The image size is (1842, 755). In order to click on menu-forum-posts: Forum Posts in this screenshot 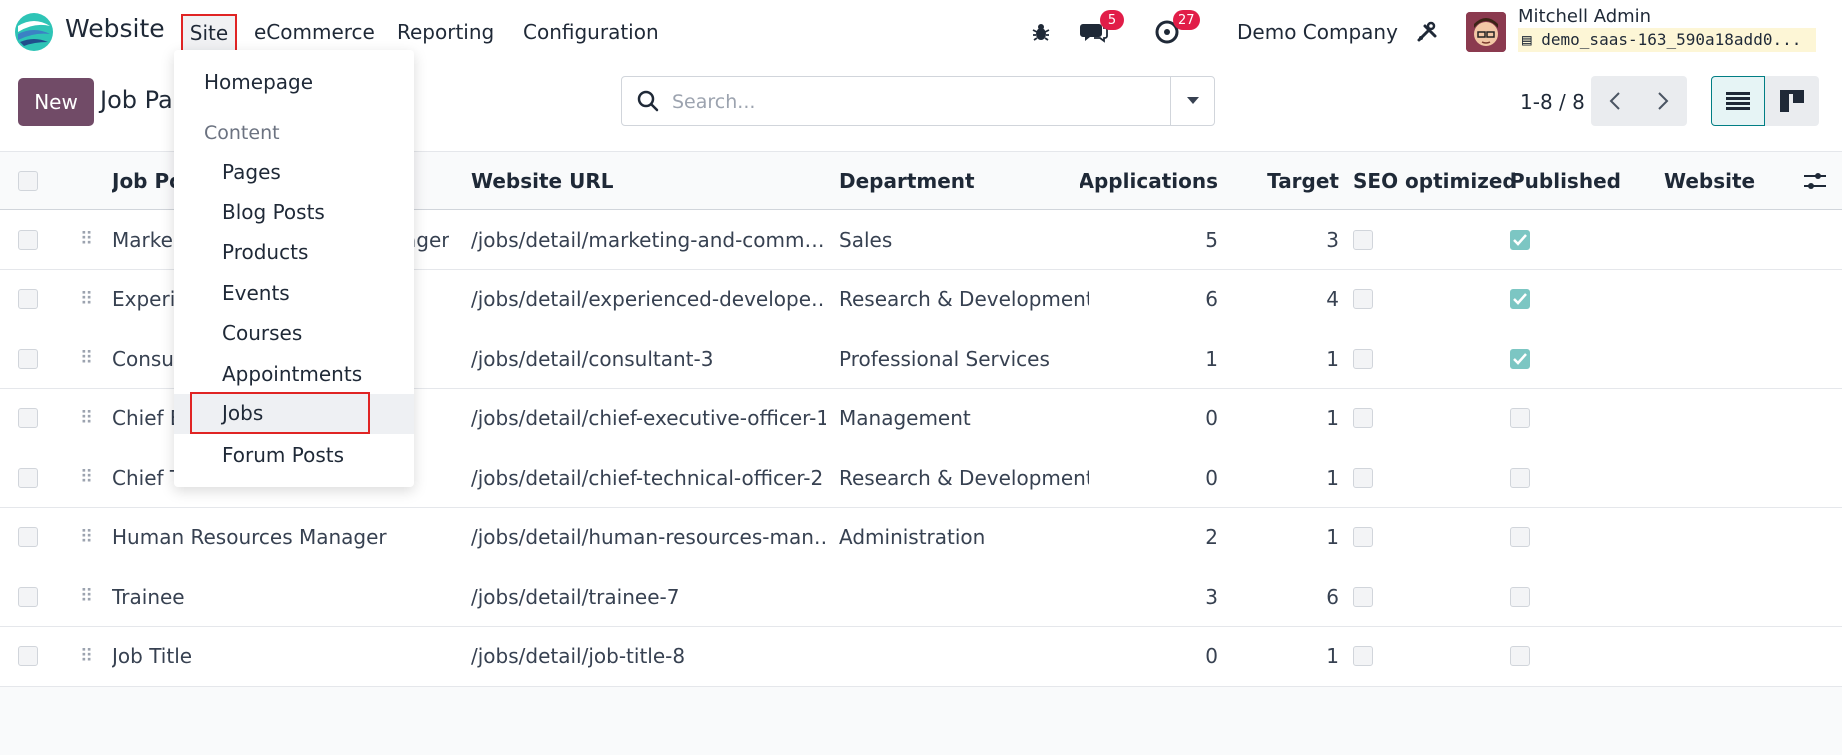, I will do `click(294, 455)`.